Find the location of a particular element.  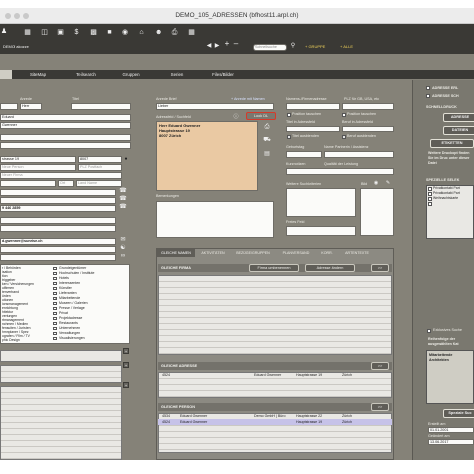

kurznotizen-field is located at coordinates (340, 171).